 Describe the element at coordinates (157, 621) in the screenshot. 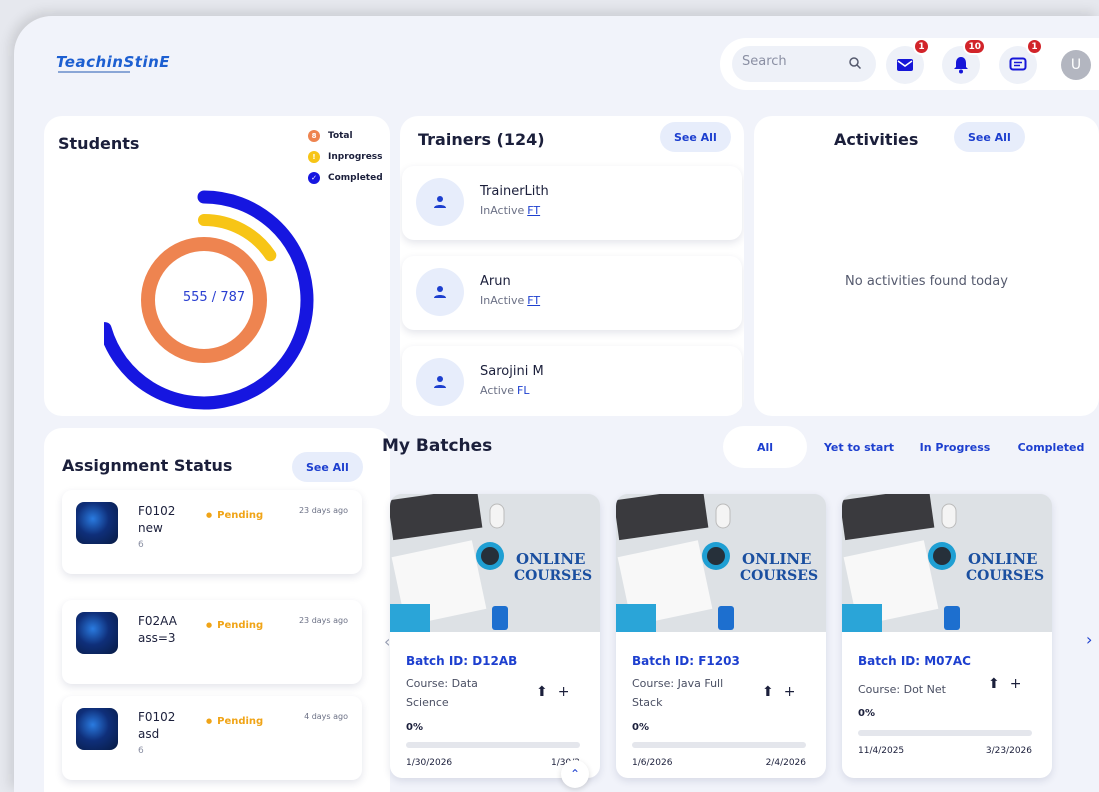

I see `assignment-code: F02AA` at that location.